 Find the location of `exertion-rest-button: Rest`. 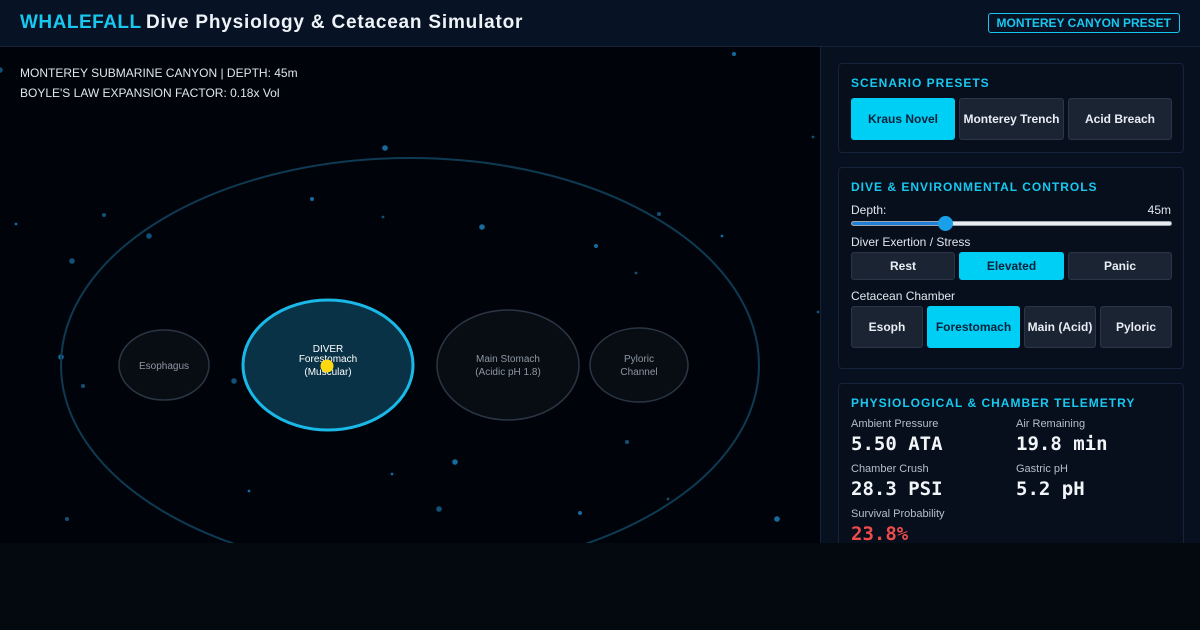

exertion-rest-button: Rest is located at coordinates (903, 266).